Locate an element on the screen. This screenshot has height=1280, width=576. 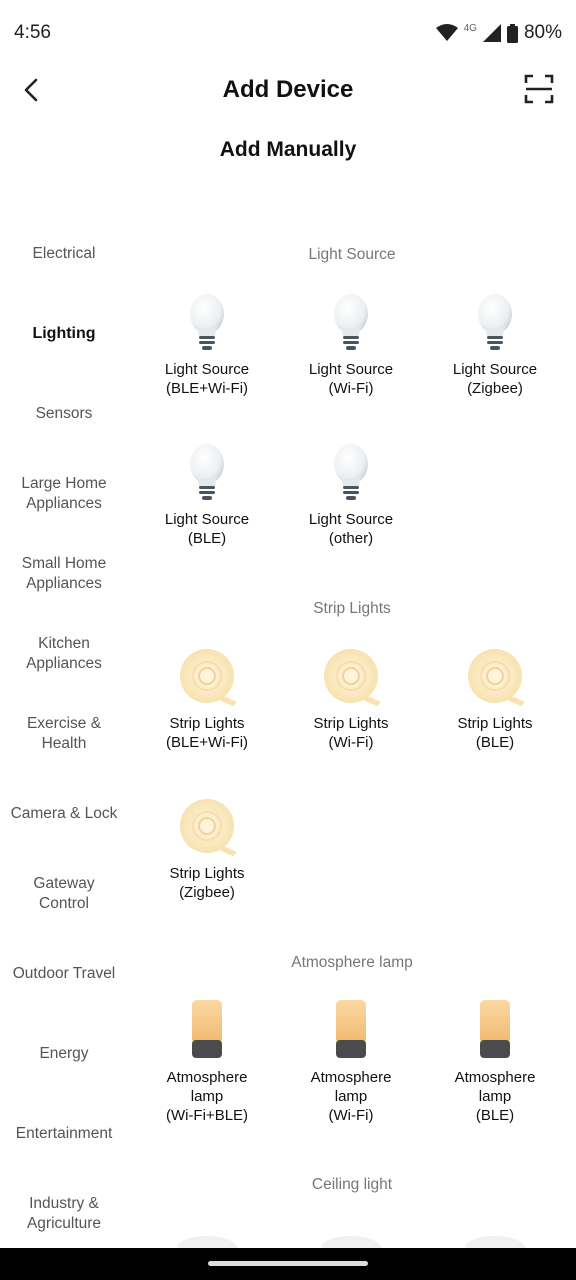
section-title-atmosphere-lamp: Atmosphere lamp is located at coordinates (352, 962).